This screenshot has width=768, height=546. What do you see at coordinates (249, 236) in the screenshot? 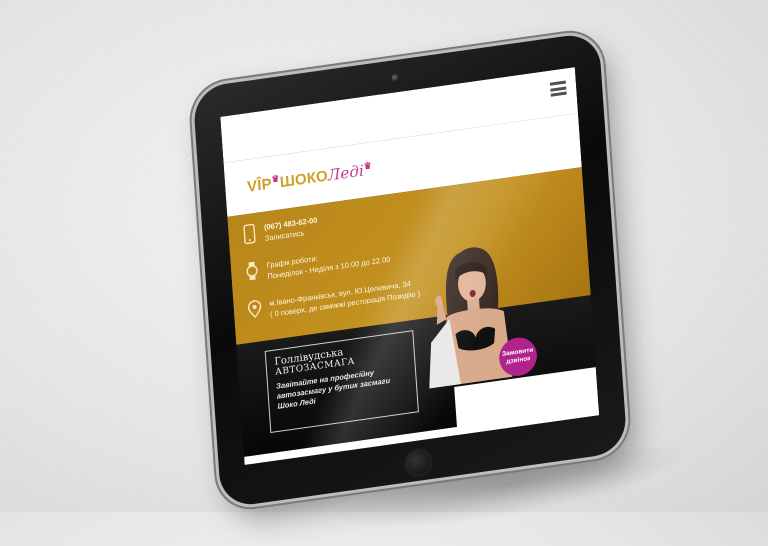
I see `smartphone-icon` at bounding box center [249, 236].